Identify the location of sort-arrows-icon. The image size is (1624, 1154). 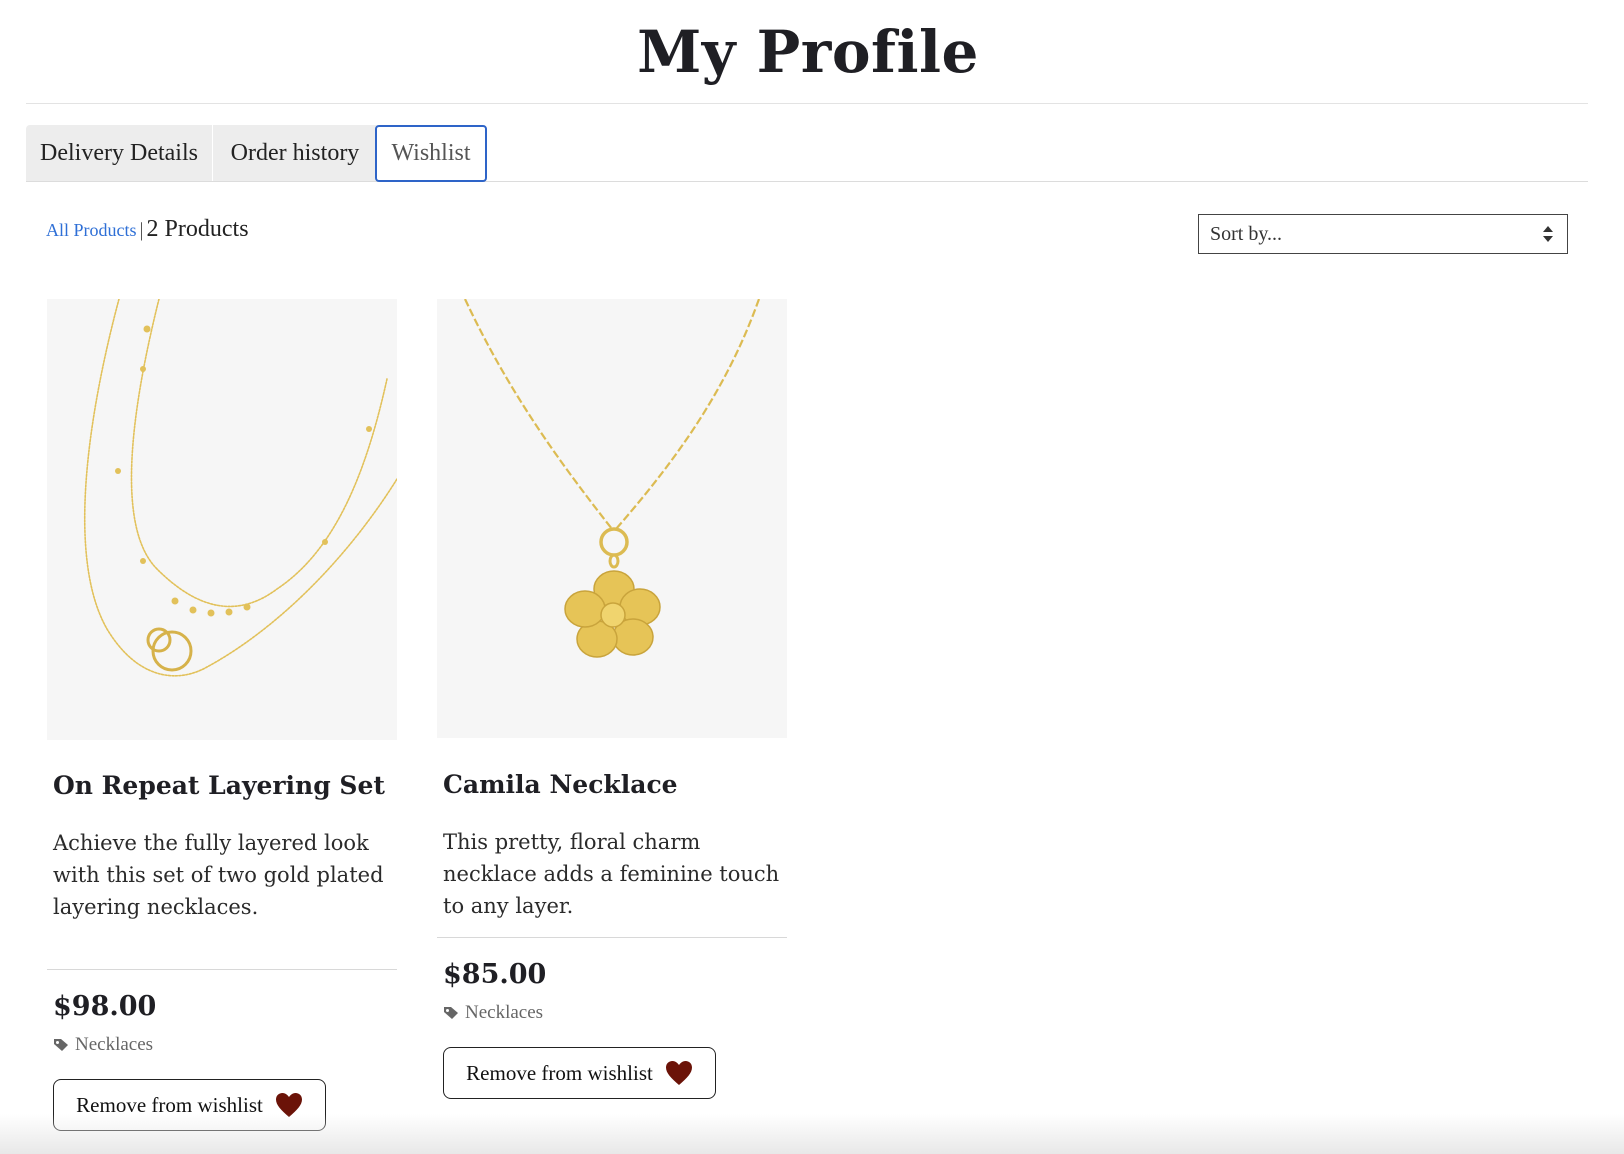
(1548, 234).